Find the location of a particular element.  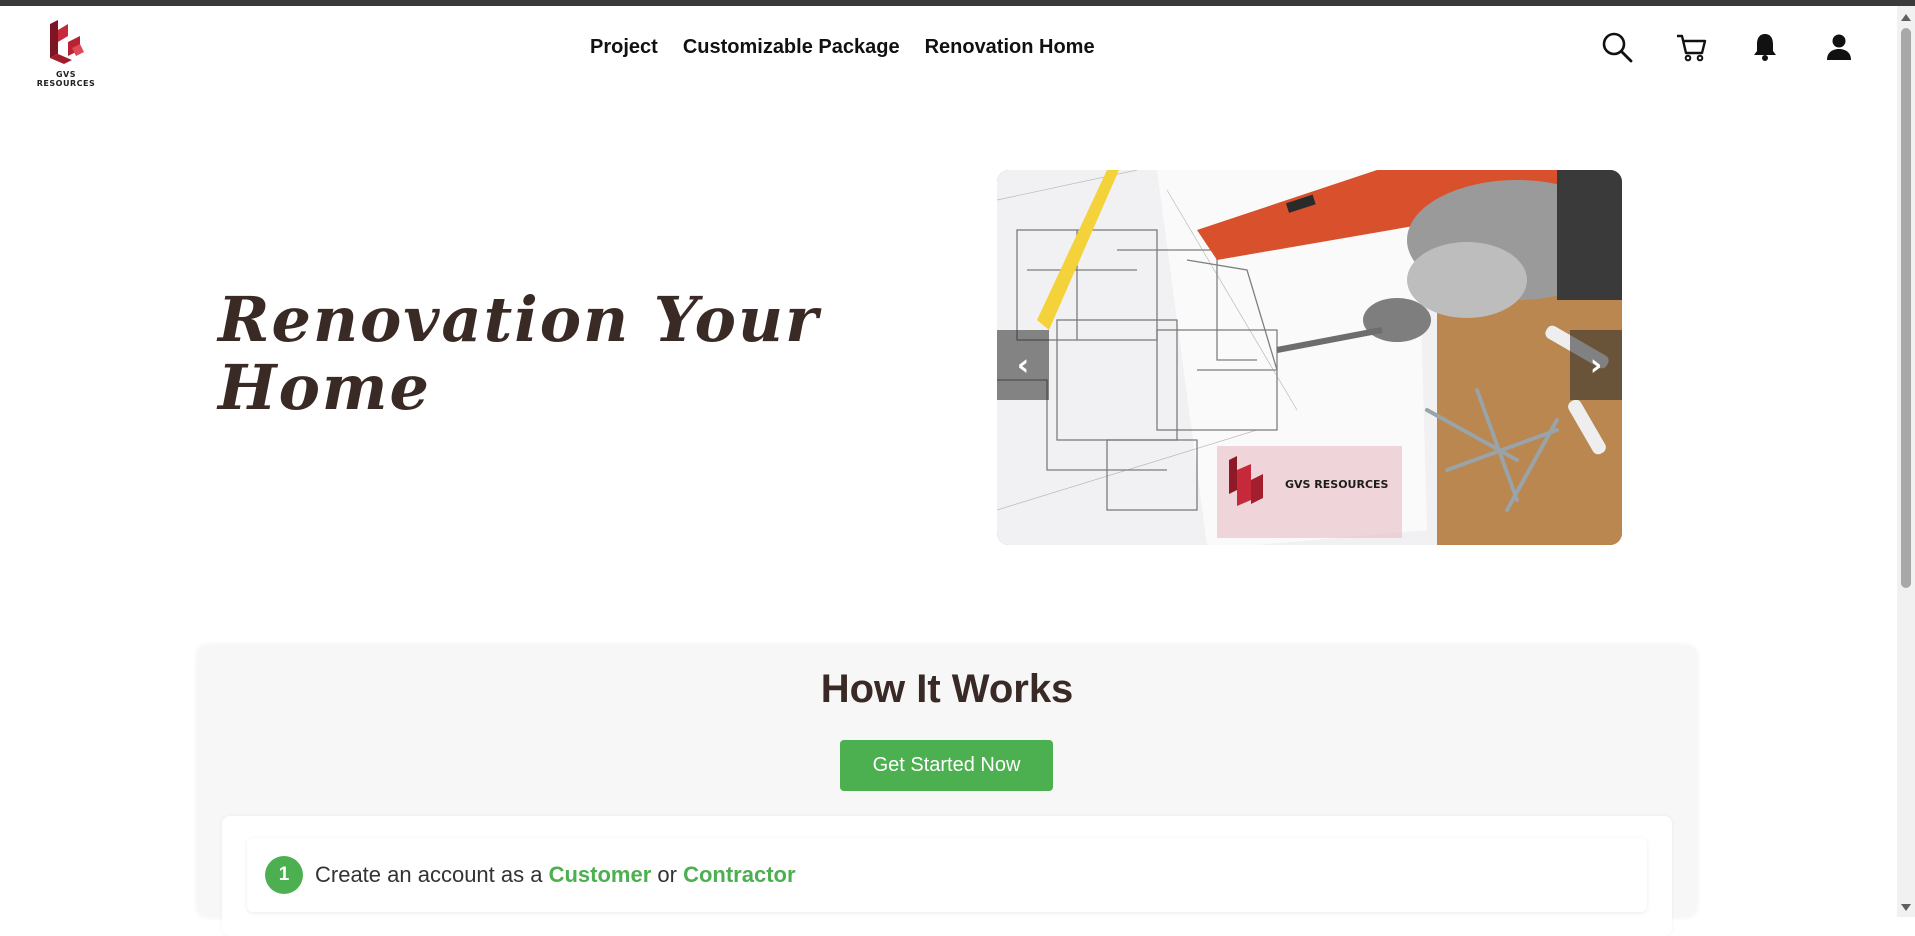

step-number-badge: 1 is located at coordinates (284, 875).